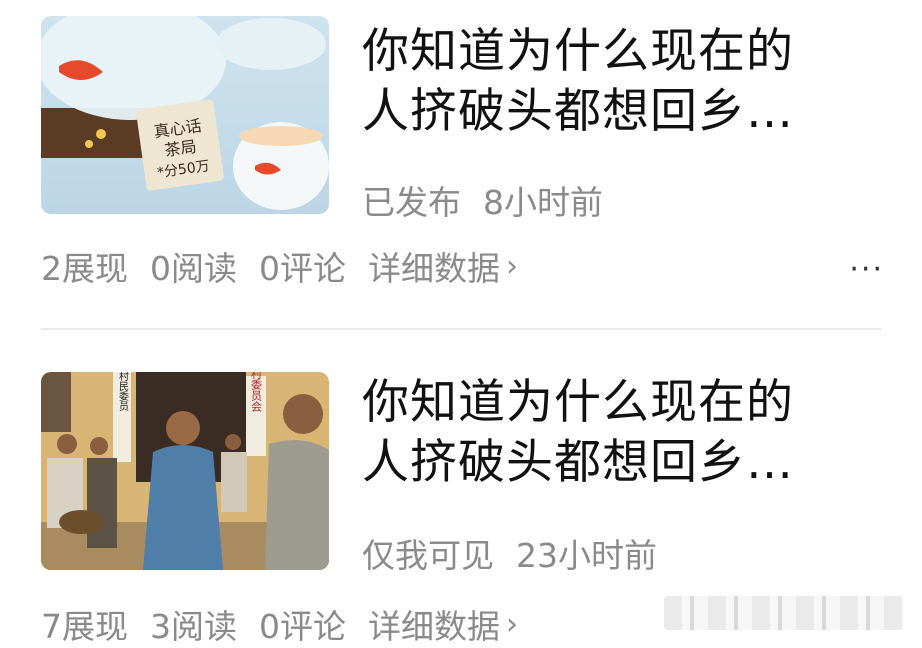 The height and width of the screenshot is (648, 922). What do you see at coordinates (428, 555) in the screenshot?
I see `status-label: 仅我可见` at bounding box center [428, 555].